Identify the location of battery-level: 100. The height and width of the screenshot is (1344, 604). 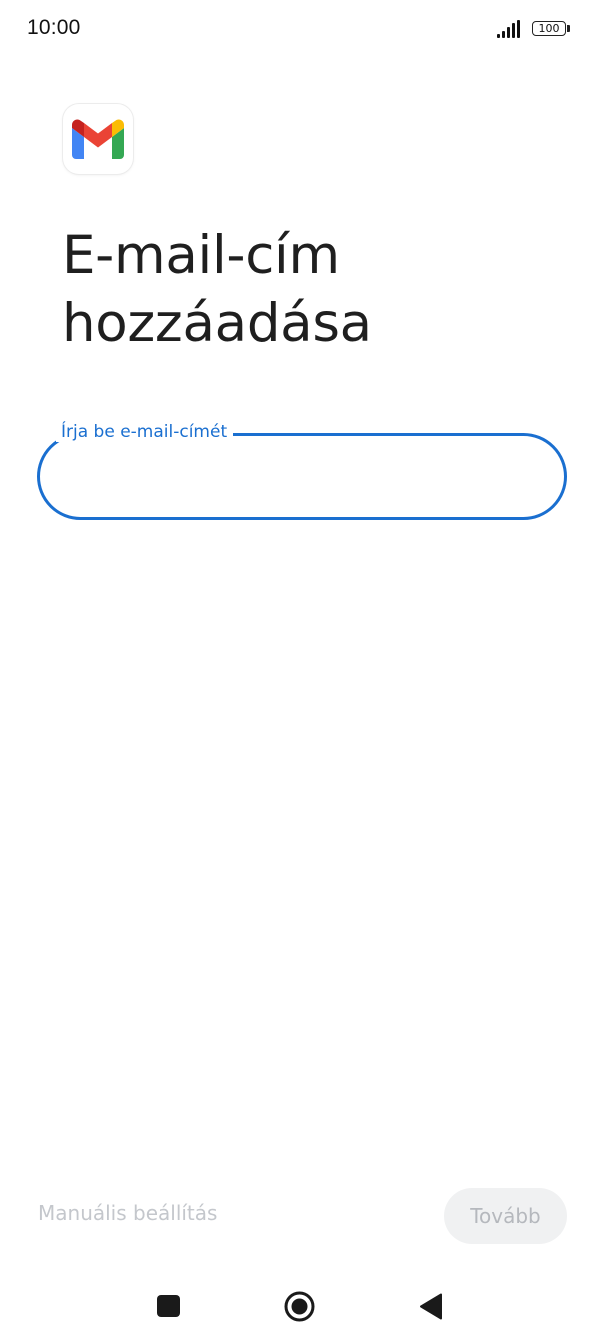
(549, 28).